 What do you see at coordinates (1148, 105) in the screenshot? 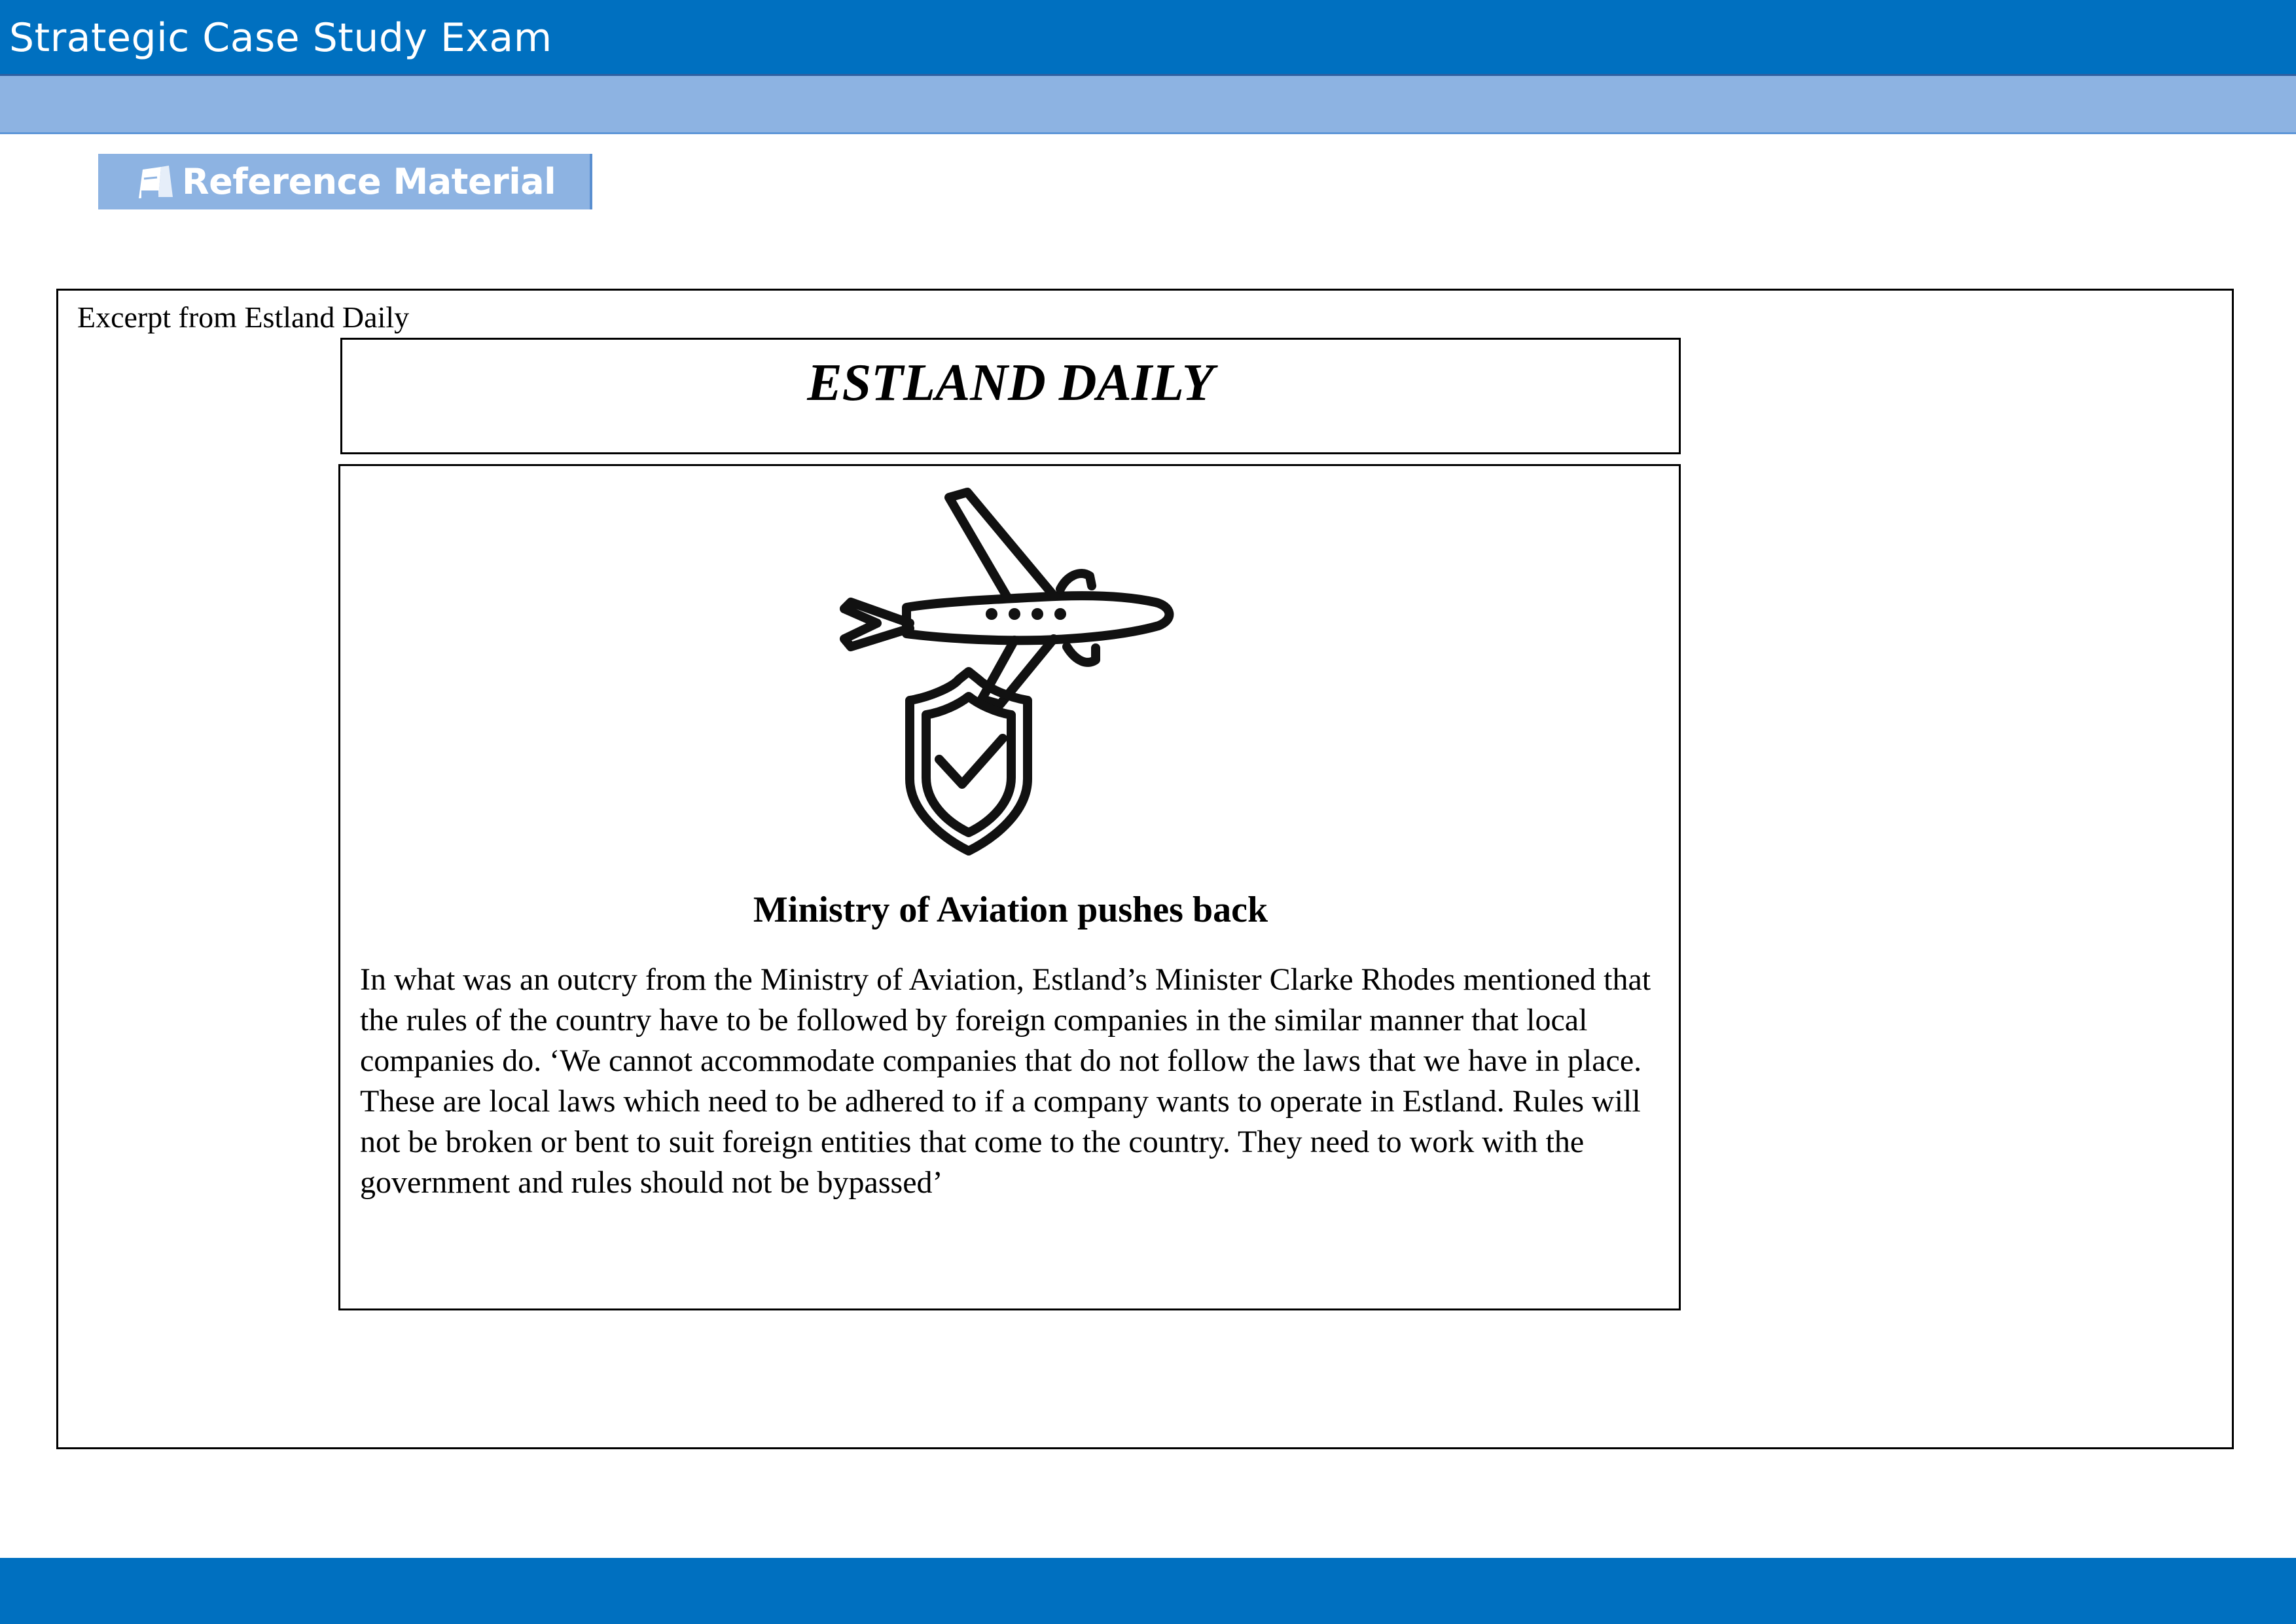
I see `toolbar-strip` at bounding box center [1148, 105].